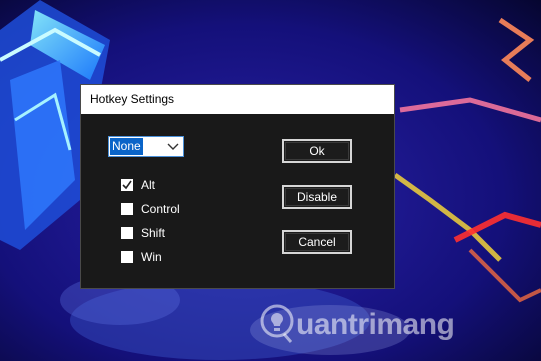 The width and height of the screenshot is (541, 361). What do you see at coordinates (160, 209) in the screenshot?
I see `control-label: Control` at bounding box center [160, 209].